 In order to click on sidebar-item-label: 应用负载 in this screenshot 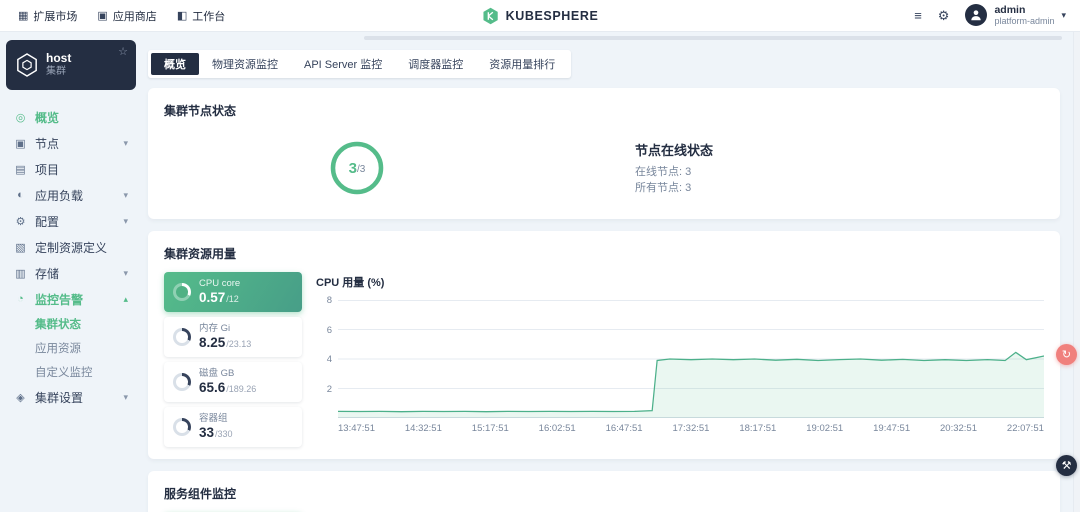, I will do `click(59, 195)`.